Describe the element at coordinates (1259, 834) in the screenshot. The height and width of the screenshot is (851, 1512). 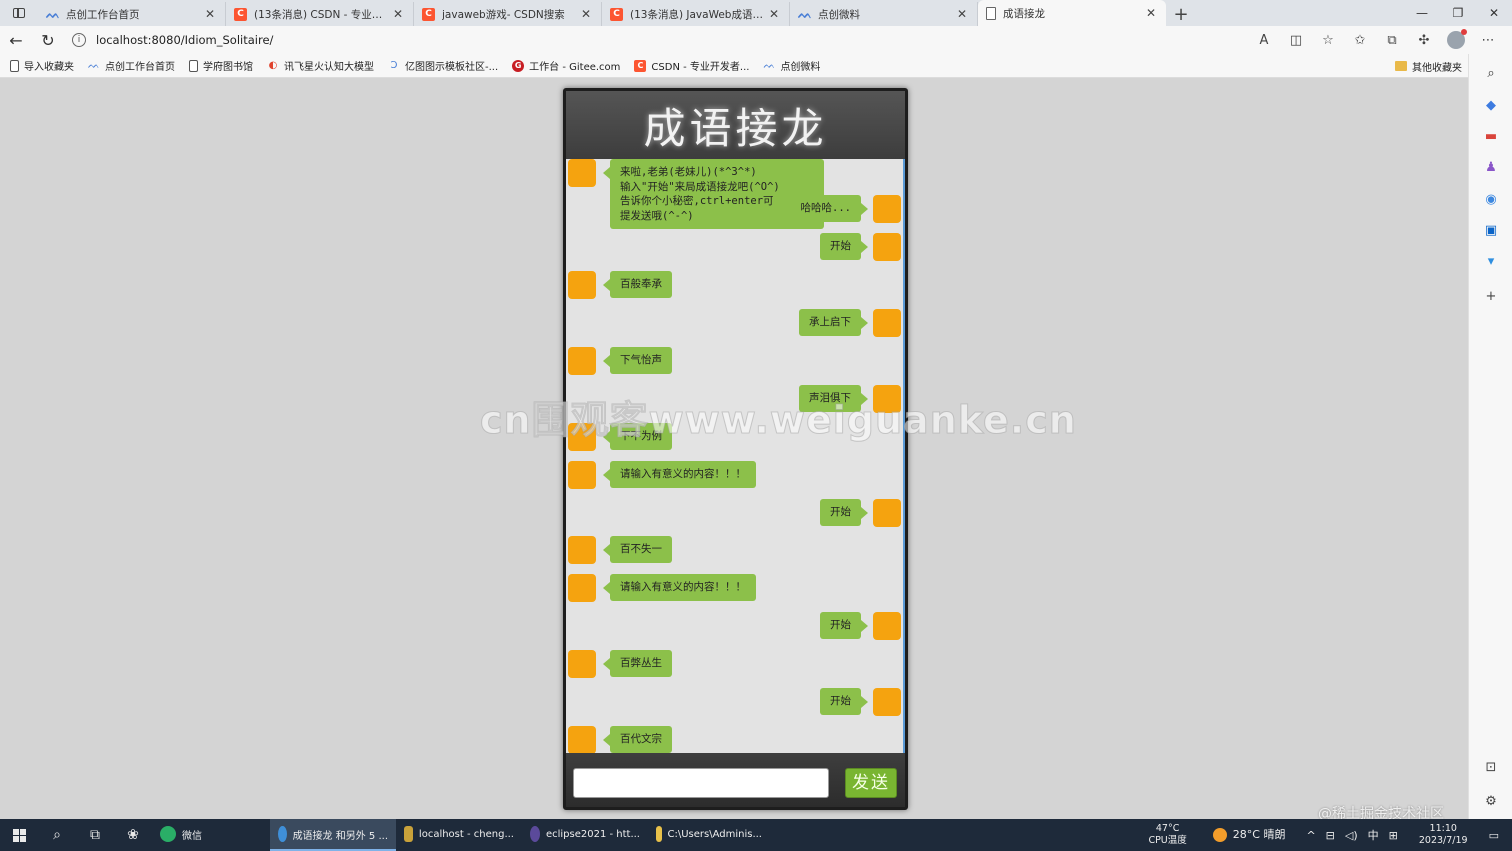
I see `weather-text: 28°C 晴朗` at that location.